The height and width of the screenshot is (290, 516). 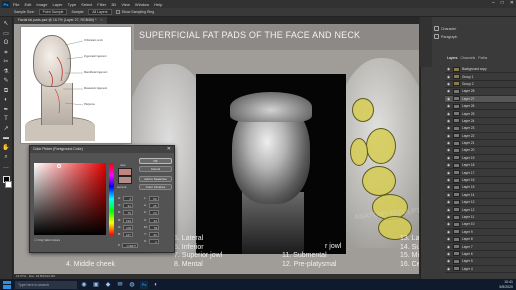 What do you see at coordinates (84, 285) in the screenshot?
I see `task-view-icon: ◉` at bounding box center [84, 285].